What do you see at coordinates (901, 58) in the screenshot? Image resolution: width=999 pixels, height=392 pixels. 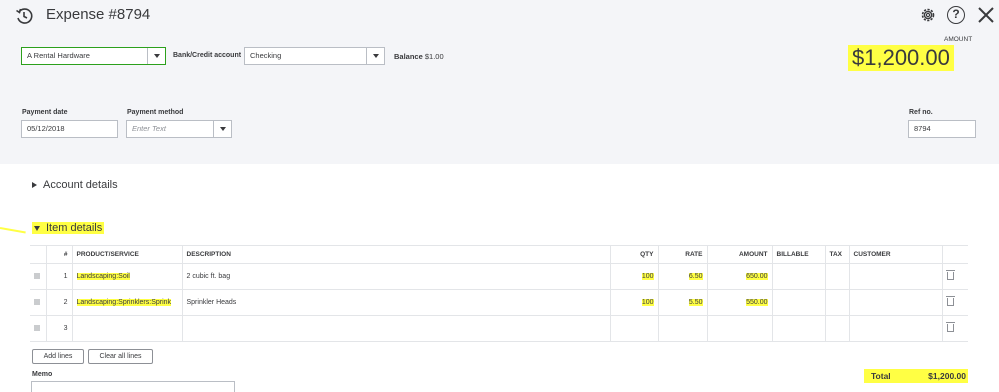 I see `amount-total: $1,200.00` at bounding box center [901, 58].